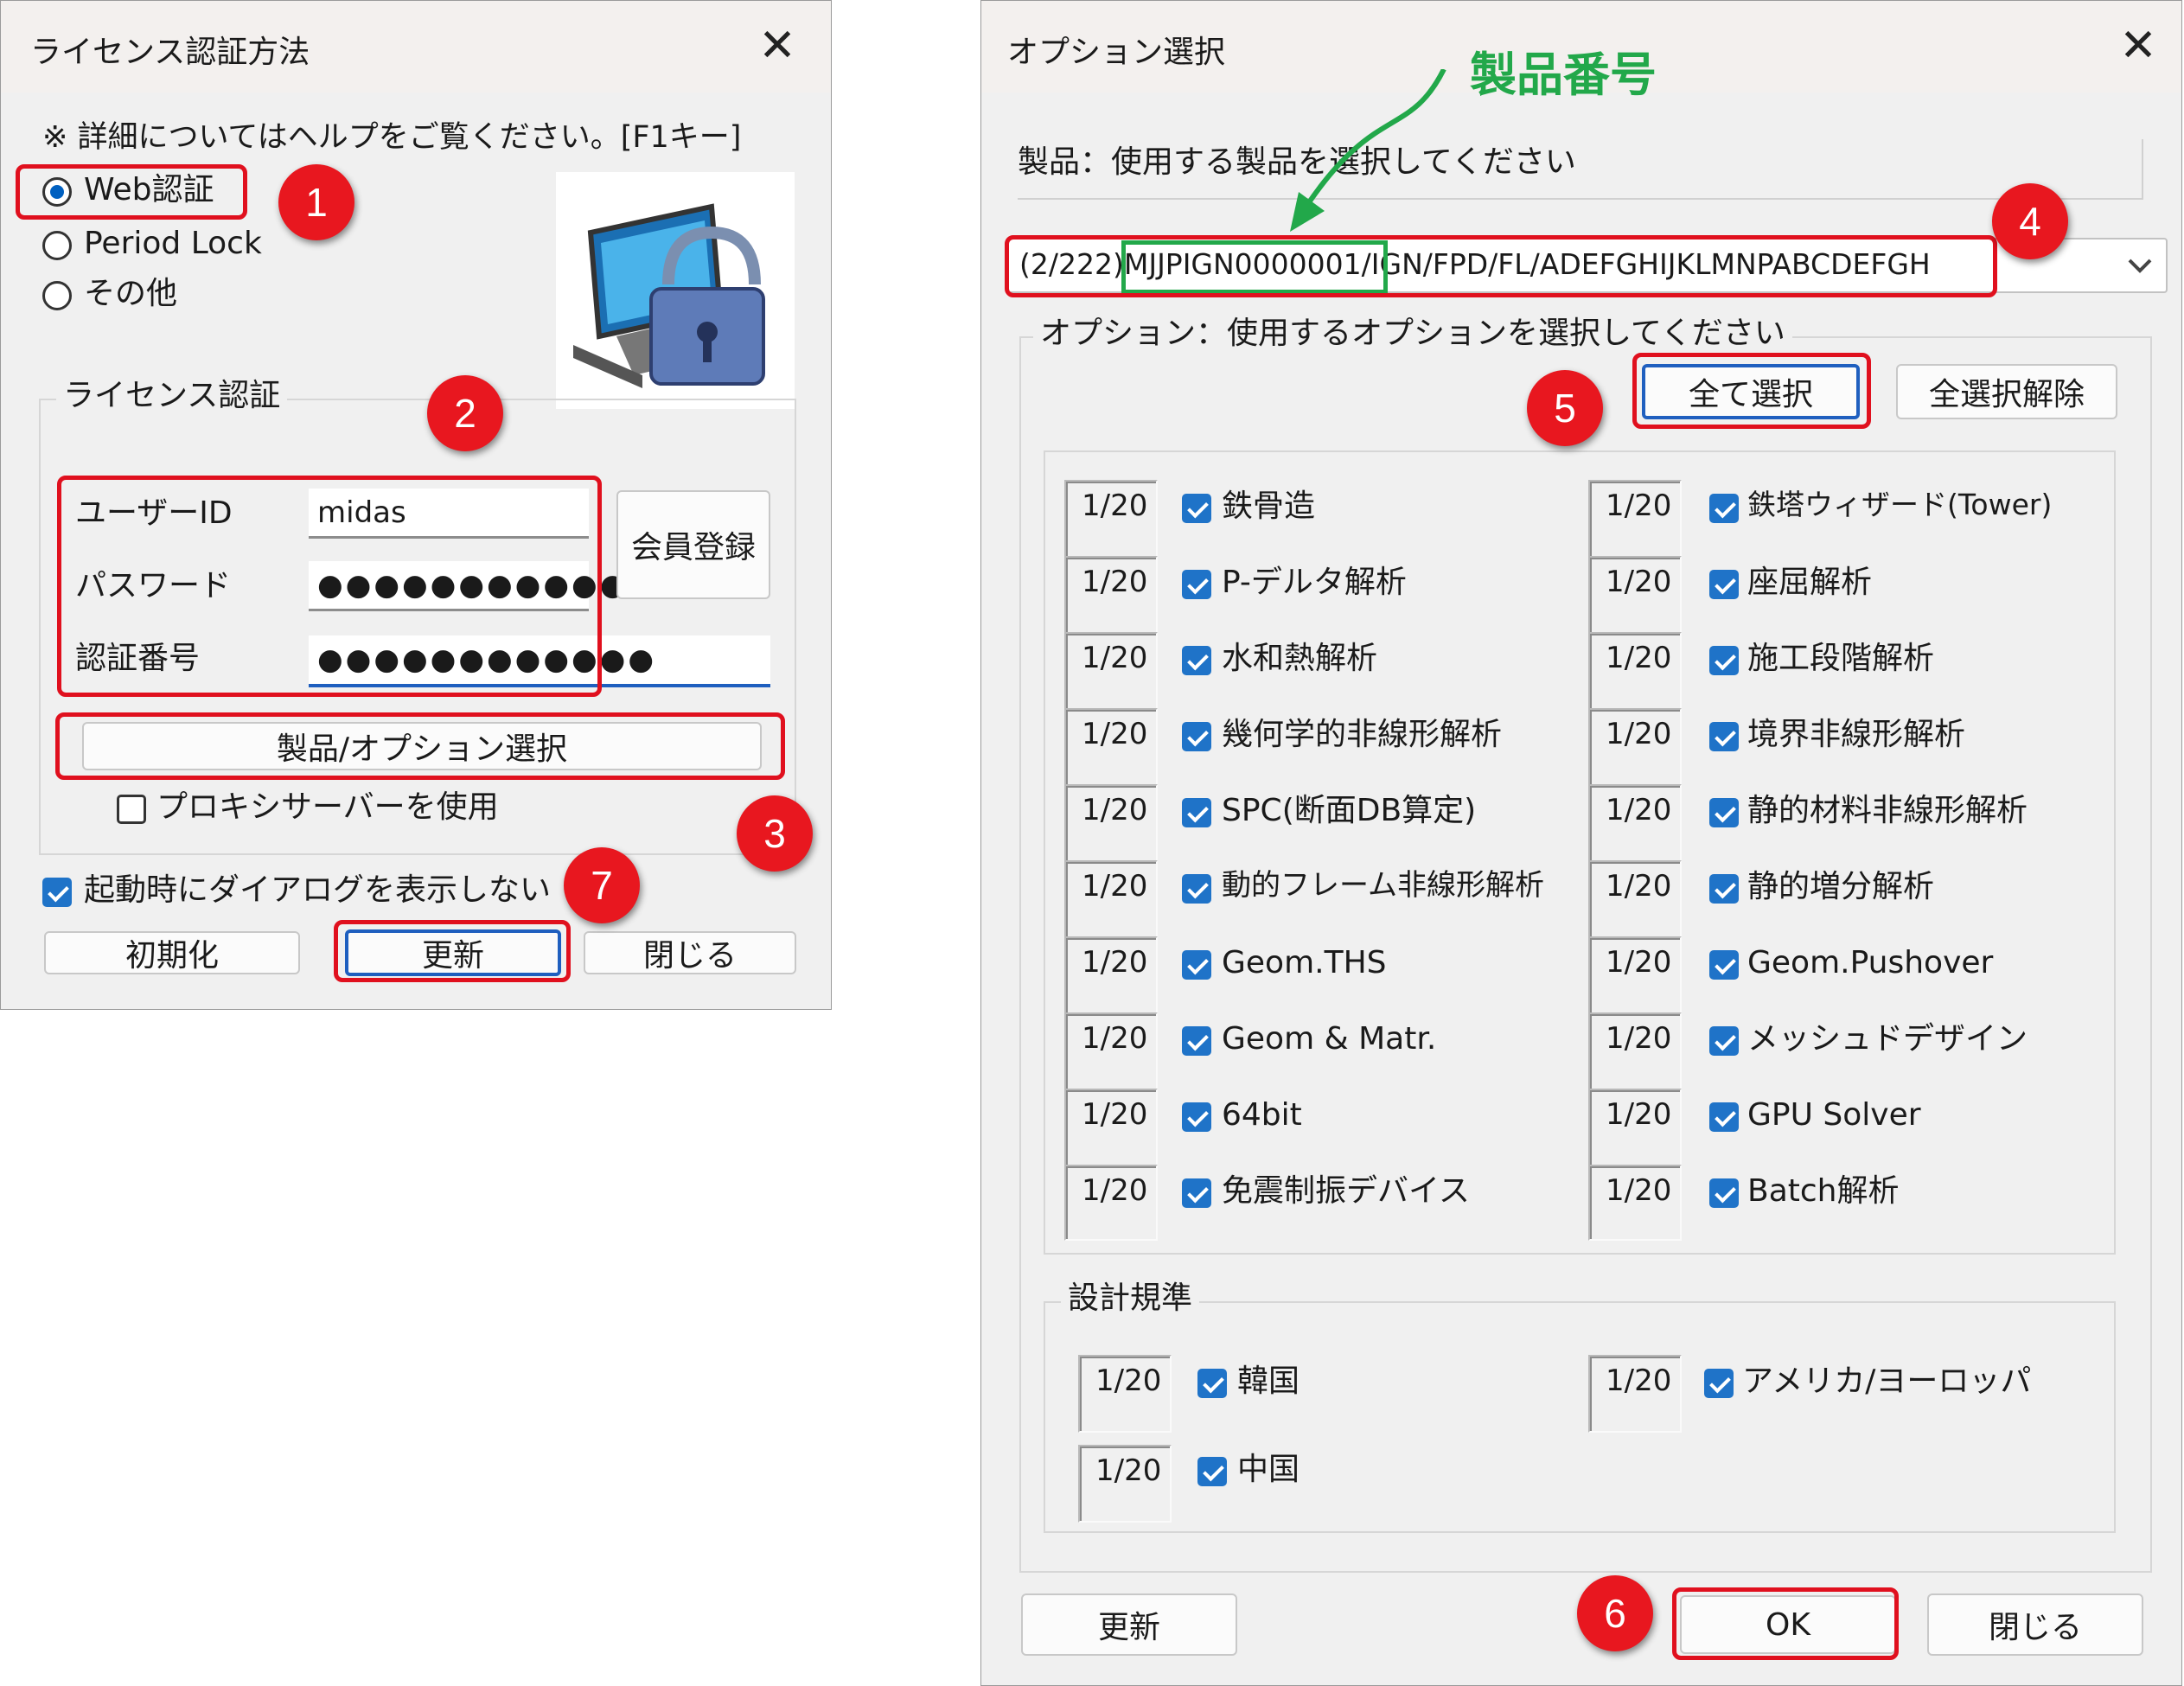 This screenshot has height=1686, width=2184. What do you see at coordinates (1840, 658) in the screenshot?
I see `option-label: 施工段階解析` at bounding box center [1840, 658].